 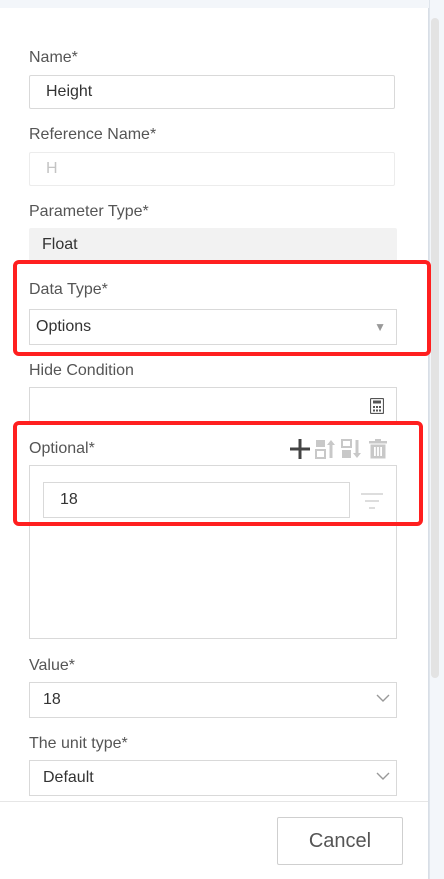 I want to click on reference-name-label: Reference Name*, so click(x=93, y=134).